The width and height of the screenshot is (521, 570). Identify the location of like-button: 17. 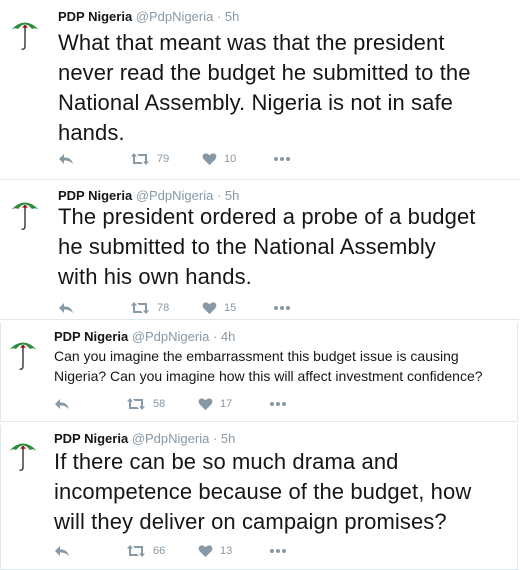
(215, 404).